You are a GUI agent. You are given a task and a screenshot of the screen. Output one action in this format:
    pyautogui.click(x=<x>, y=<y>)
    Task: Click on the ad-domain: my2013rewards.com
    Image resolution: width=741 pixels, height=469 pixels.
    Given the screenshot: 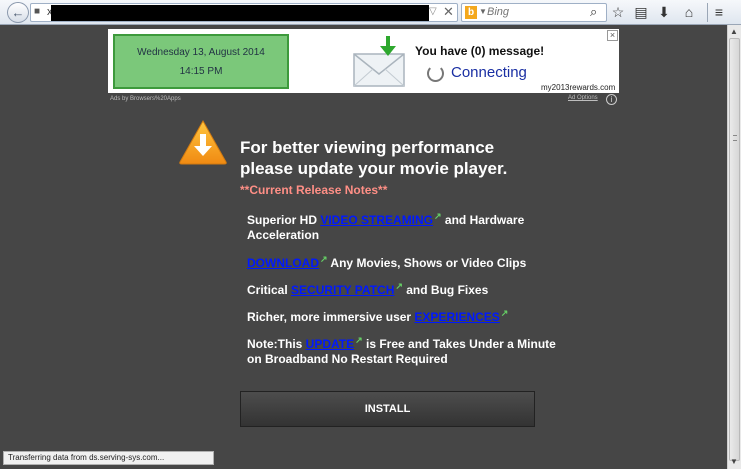 What is the action you would take?
    pyautogui.click(x=578, y=87)
    